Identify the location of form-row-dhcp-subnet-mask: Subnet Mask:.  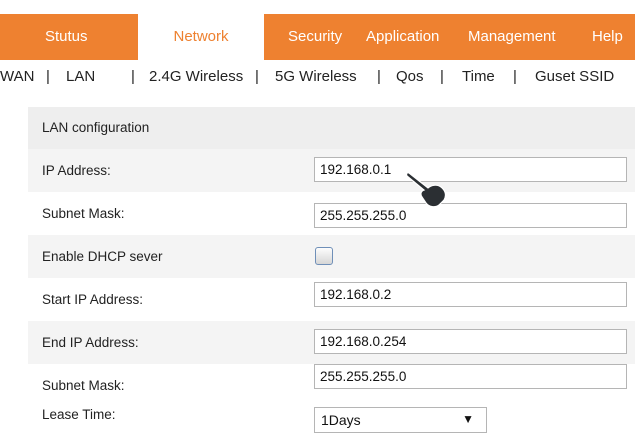
(331, 385).